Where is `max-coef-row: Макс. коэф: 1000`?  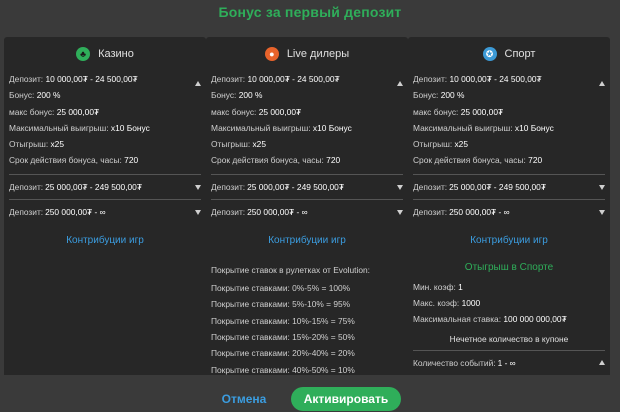
max-coef-row: Макс. коэф: 1000 is located at coordinates (447, 303).